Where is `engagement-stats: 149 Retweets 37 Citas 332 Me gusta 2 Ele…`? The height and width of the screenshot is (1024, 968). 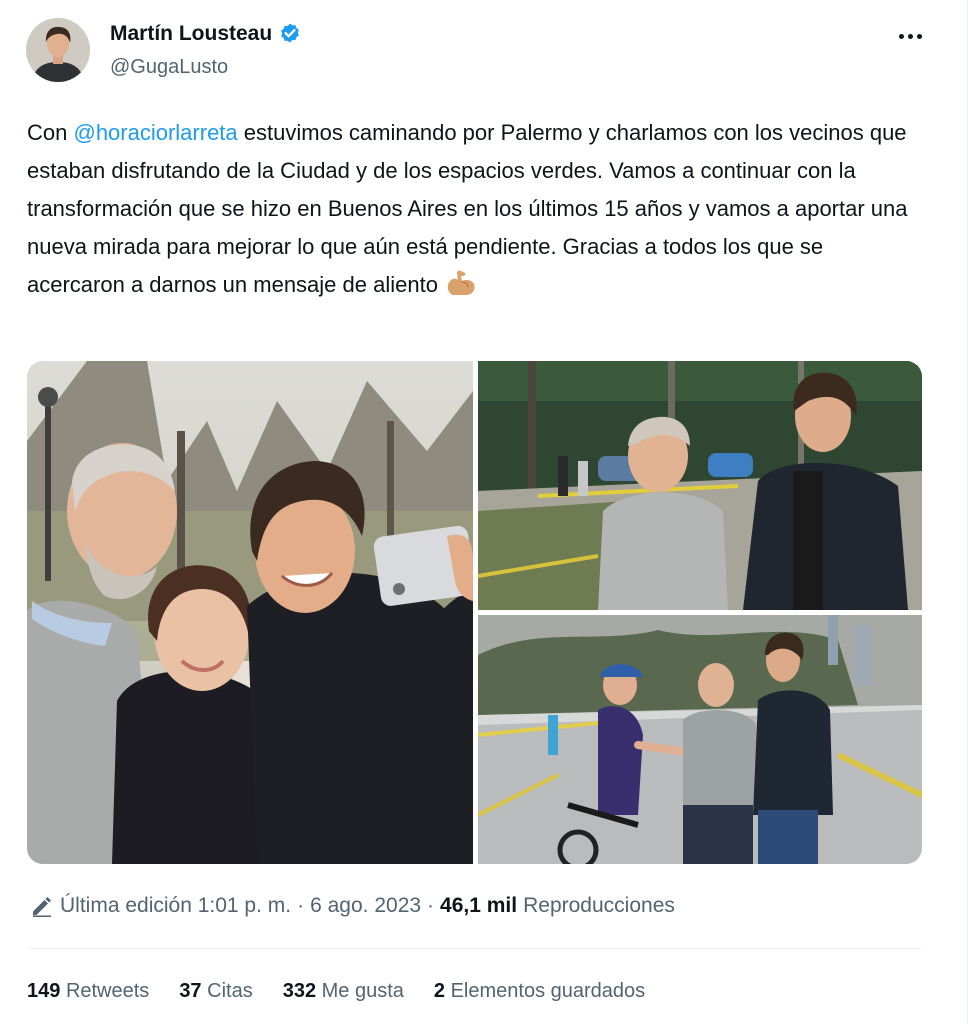
engagement-stats: 149 Retweets 37 Citas 332 Me gusta 2 Ele… is located at coordinates (351, 991).